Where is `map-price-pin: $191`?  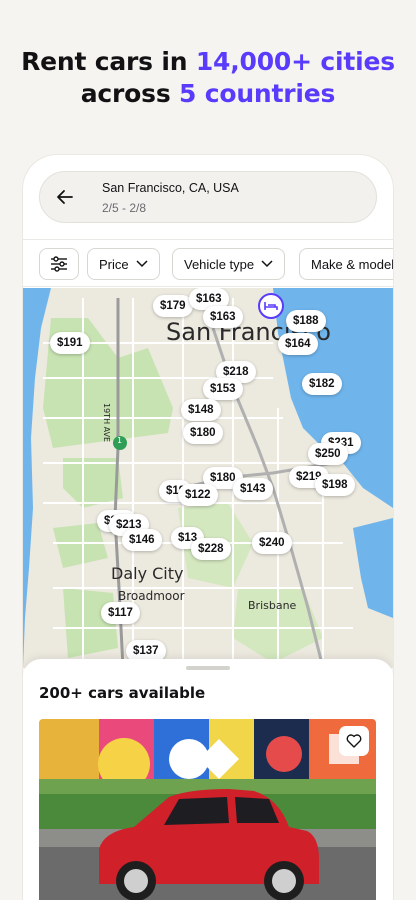
map-price-pin: $191 is located at coordinates (70, 343).